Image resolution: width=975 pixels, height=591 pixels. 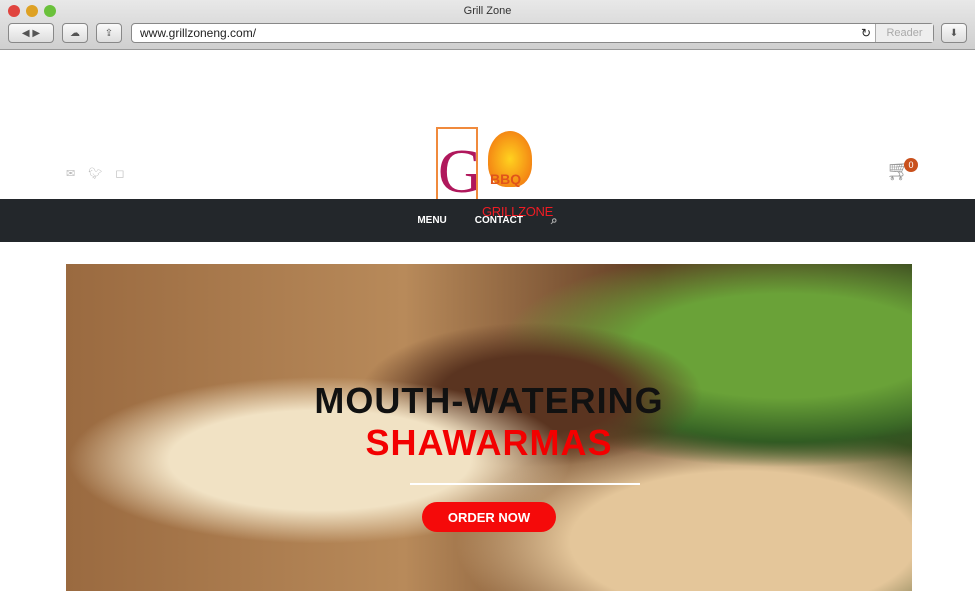 I want to click on logo-bbq: BBQ, so click(x=506, y=179).